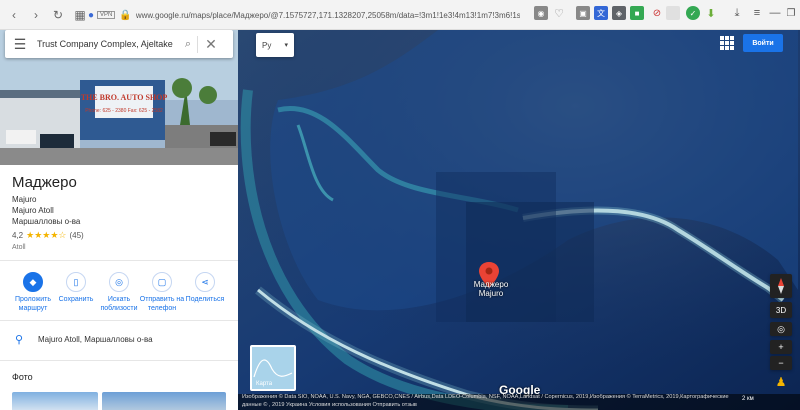  What do you see at coordinates (601, 13) in the screenshot?
I see `translate-icon: 文` at bounding box center [601, 13].